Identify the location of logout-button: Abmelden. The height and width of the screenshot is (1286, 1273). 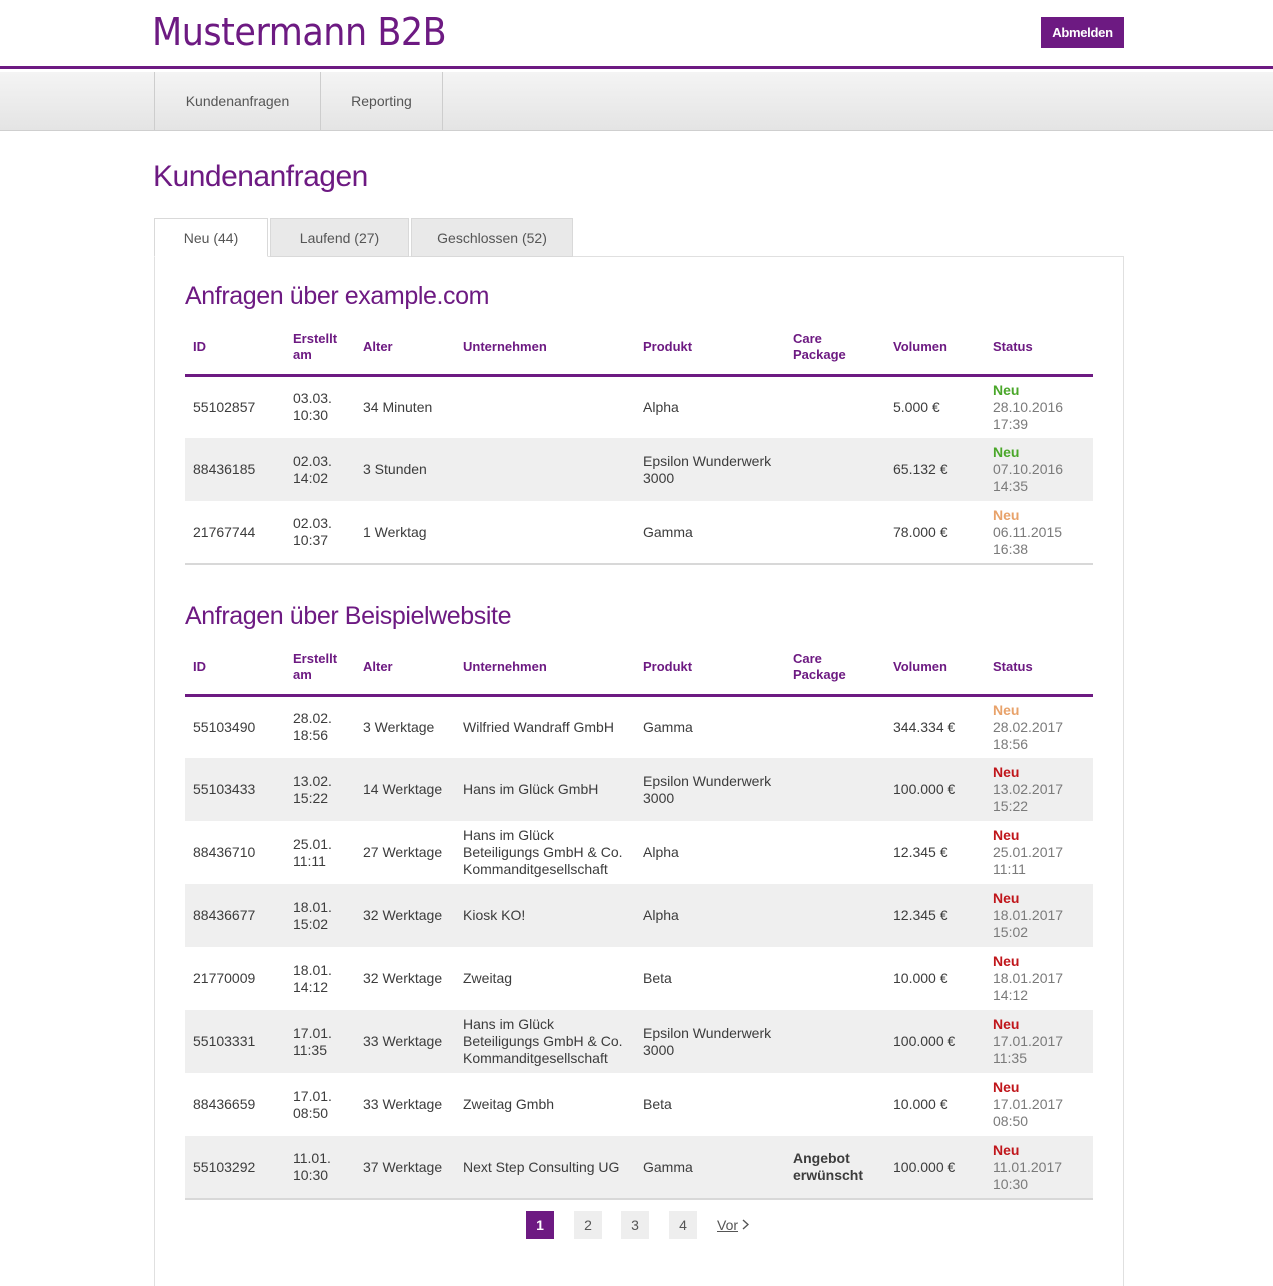
(1082, 32).